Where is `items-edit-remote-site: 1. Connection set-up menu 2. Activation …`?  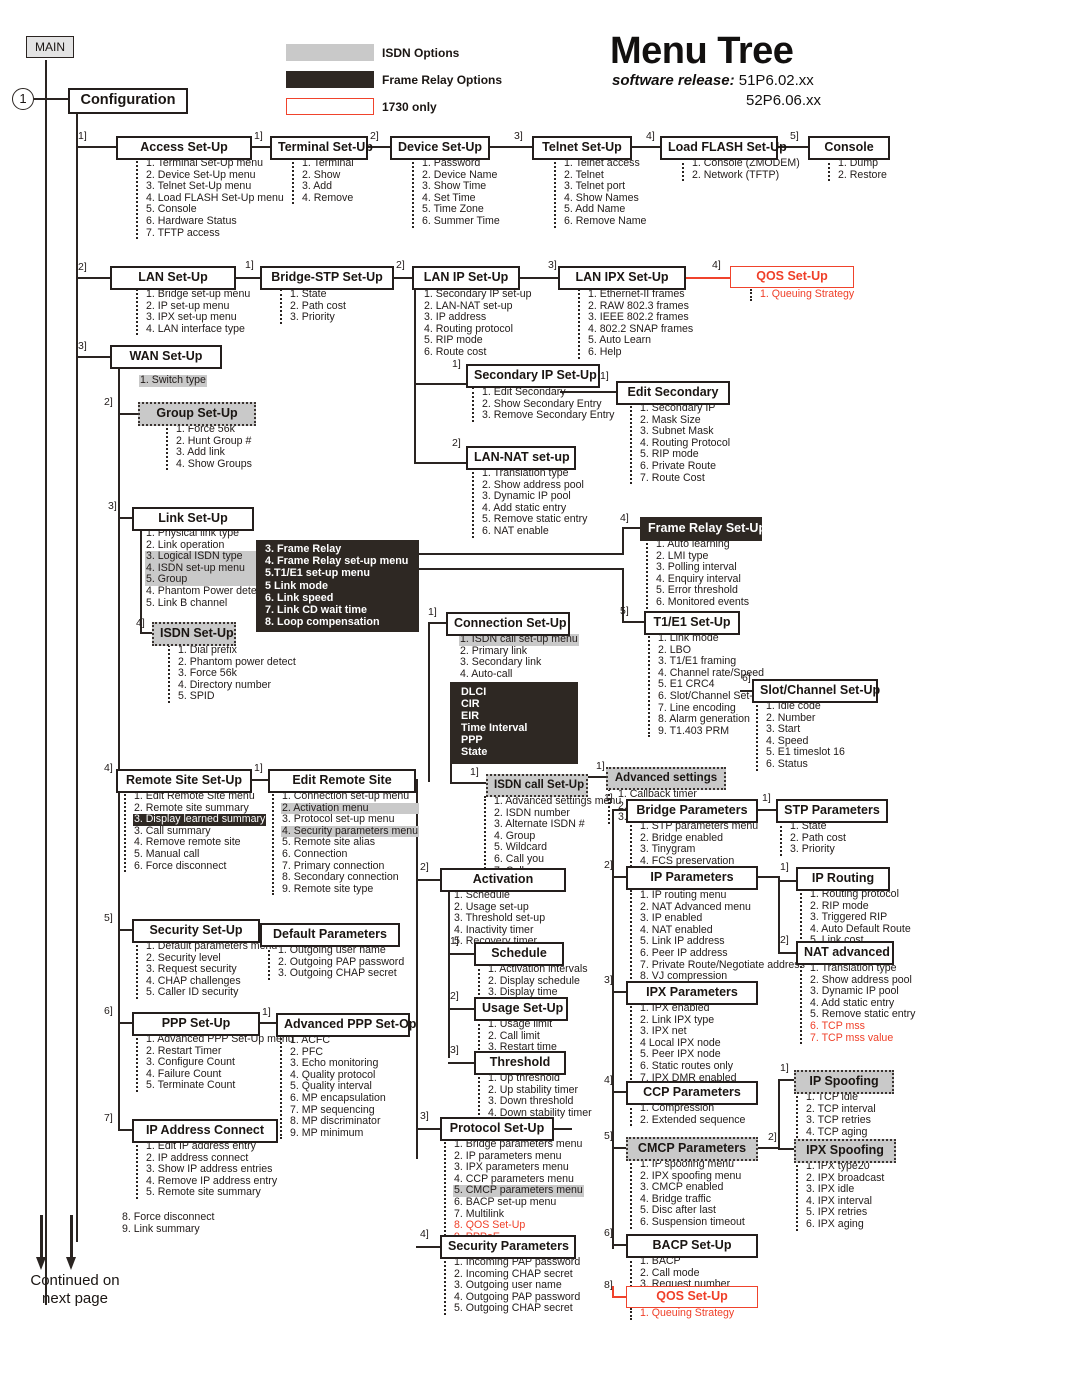 items-edit-remote-site: 1. Connection set-up menu 2. Activation … is located at coordinates (346, 843).